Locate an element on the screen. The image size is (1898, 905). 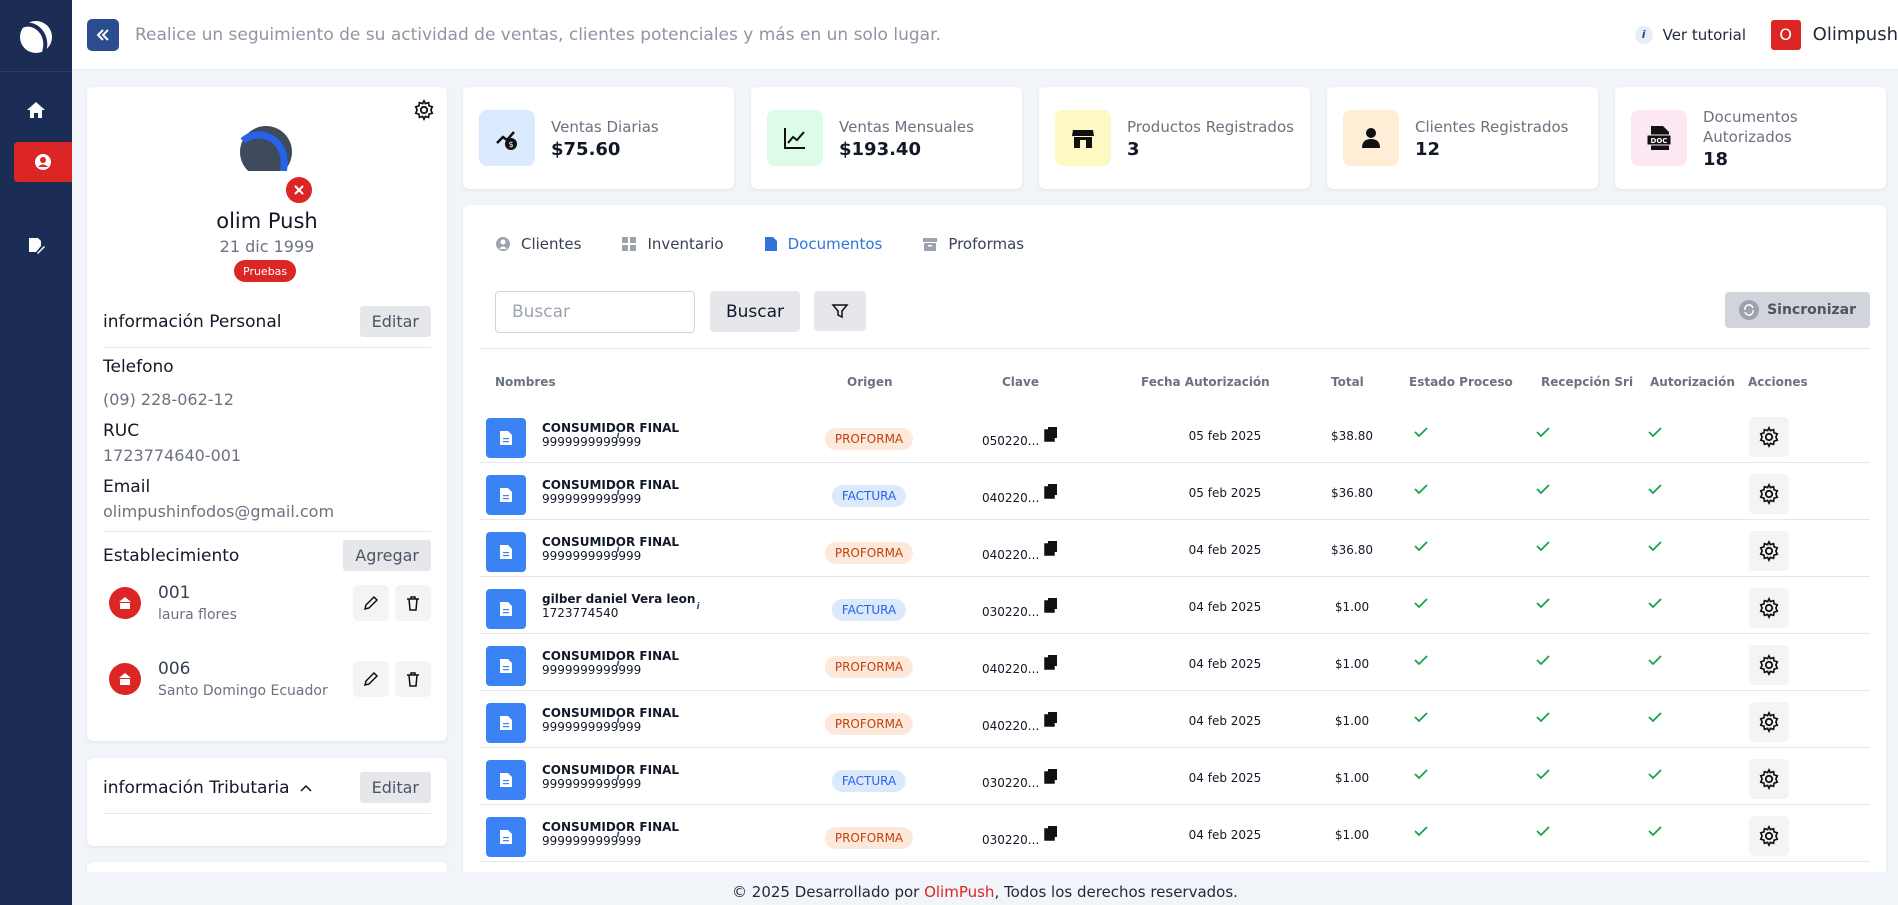
sync-button: Sincronizar is located at coordinates (1797, 310).